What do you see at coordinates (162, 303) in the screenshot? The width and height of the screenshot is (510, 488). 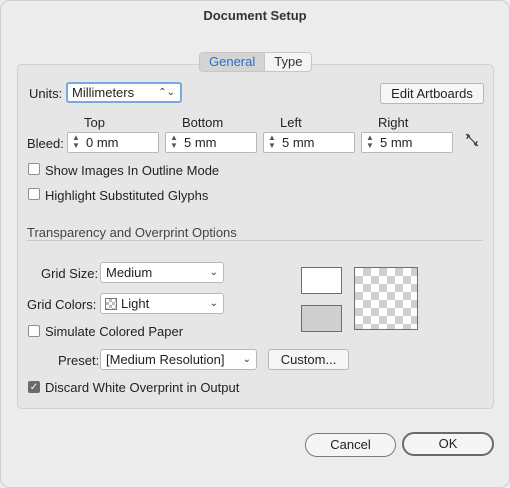 I see `grid-colors-select: Light ⌄` at bounding box center [162, 303].